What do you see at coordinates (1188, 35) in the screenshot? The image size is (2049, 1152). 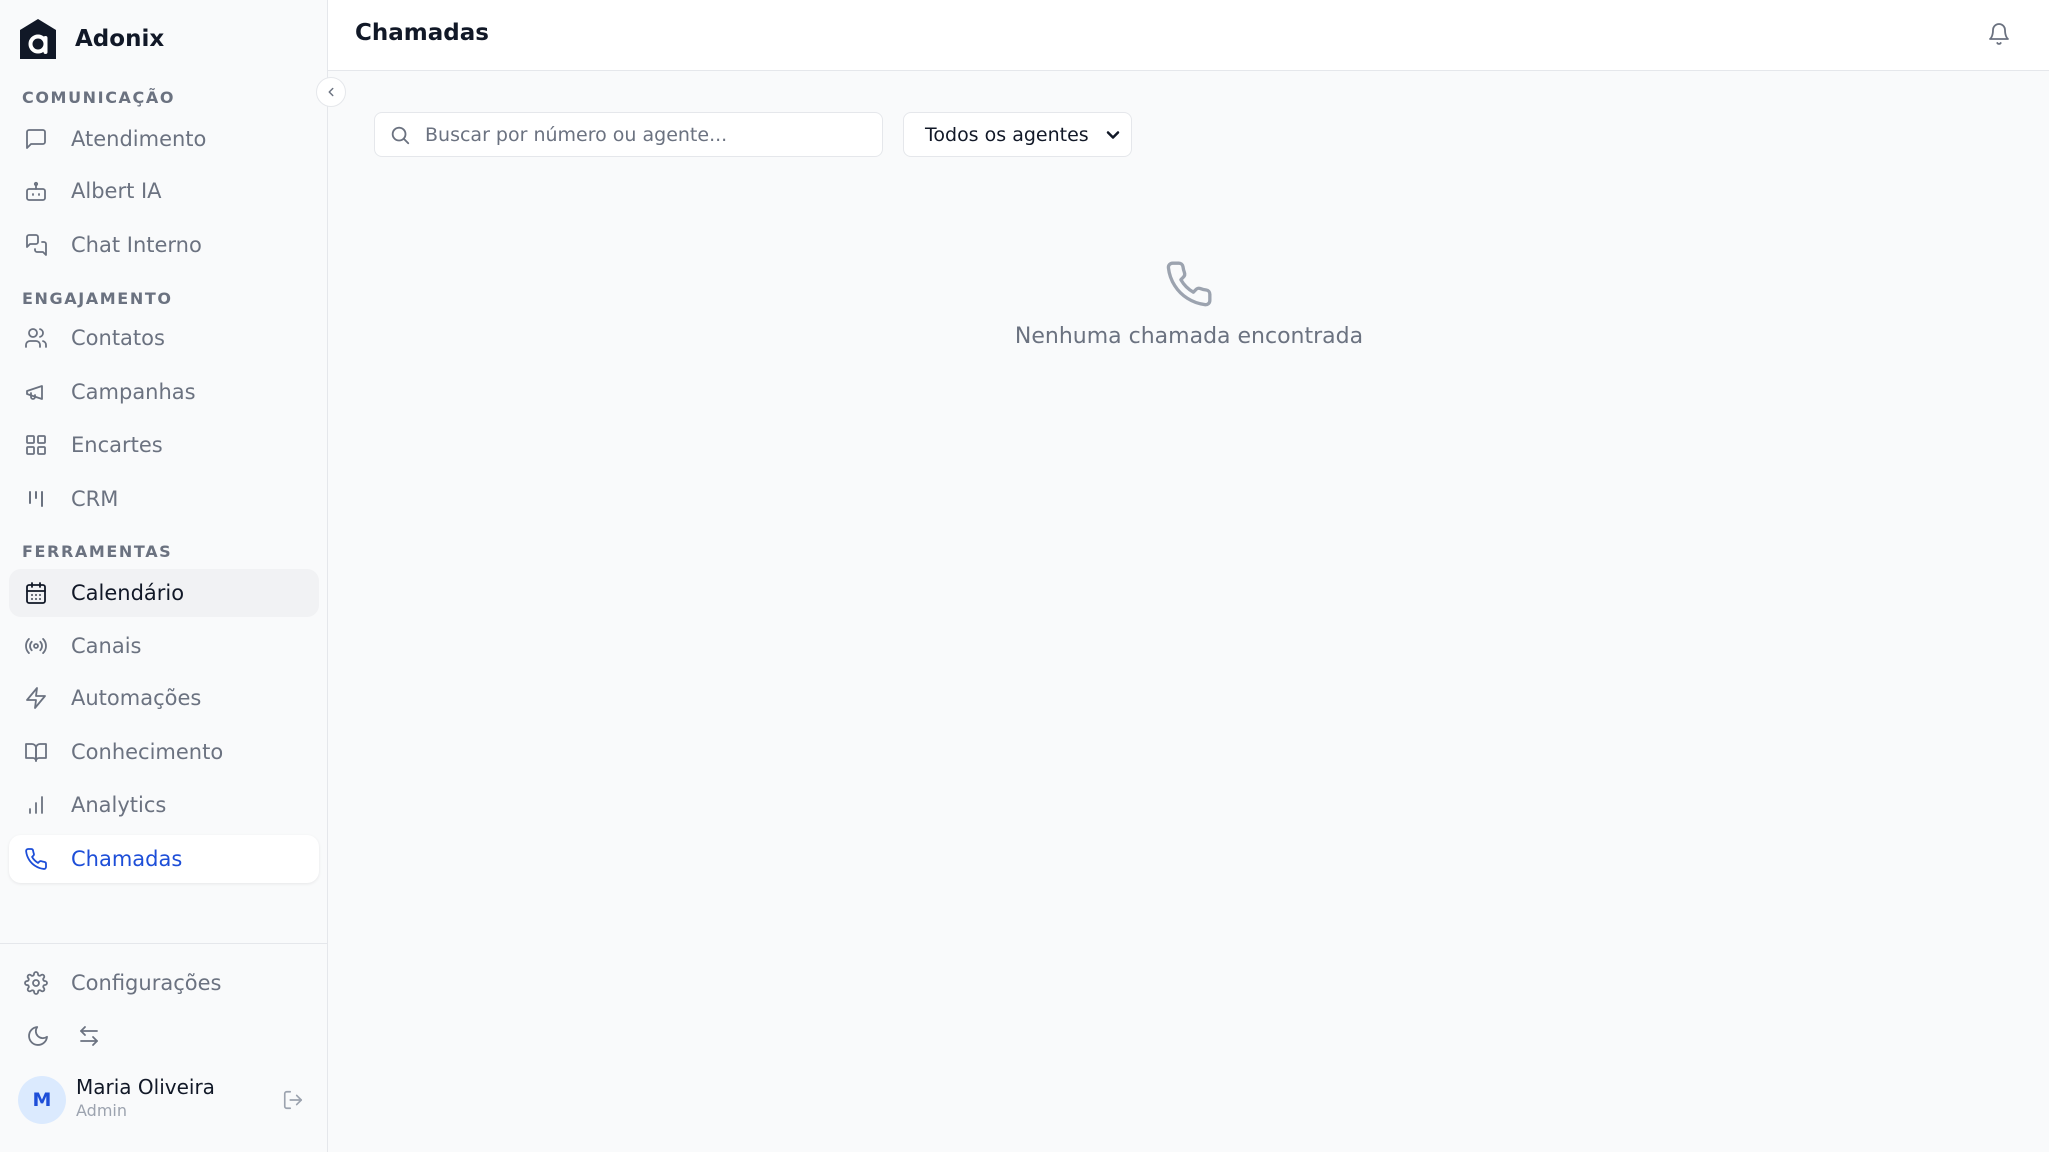 I see `topbar: Chamadas` at bounding box center [1188, 35].